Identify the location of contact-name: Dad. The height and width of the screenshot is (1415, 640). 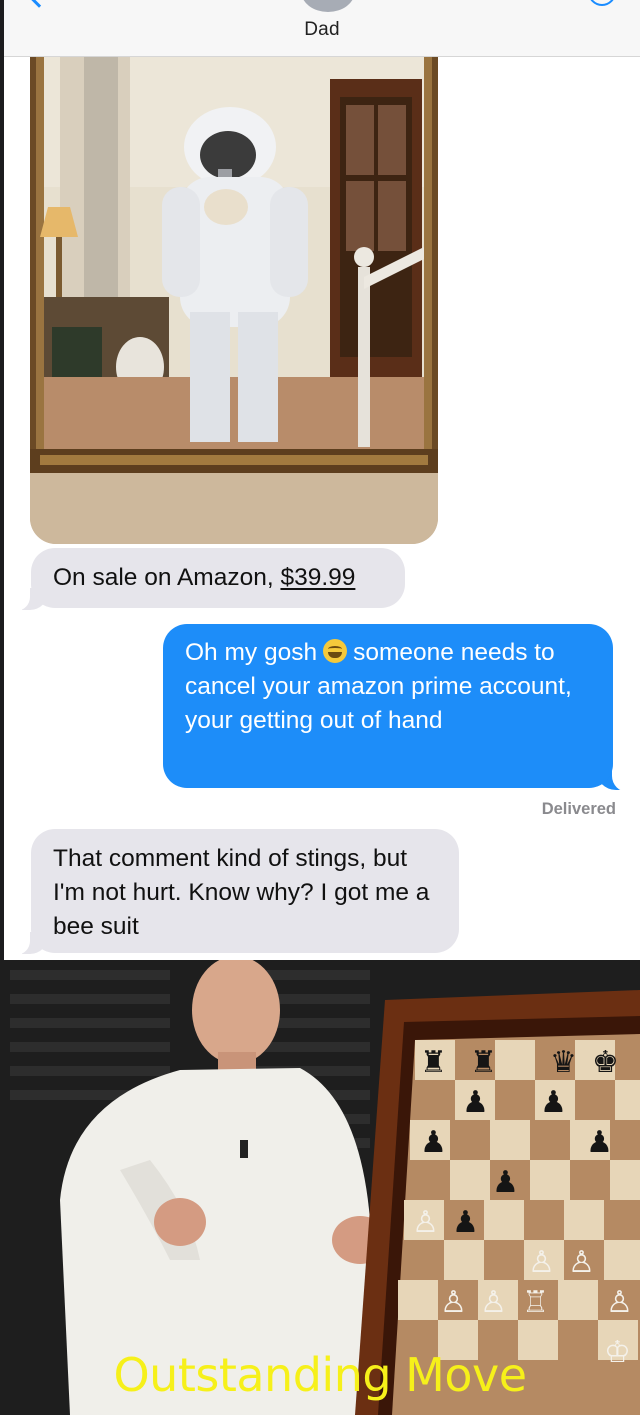
(322, 30).